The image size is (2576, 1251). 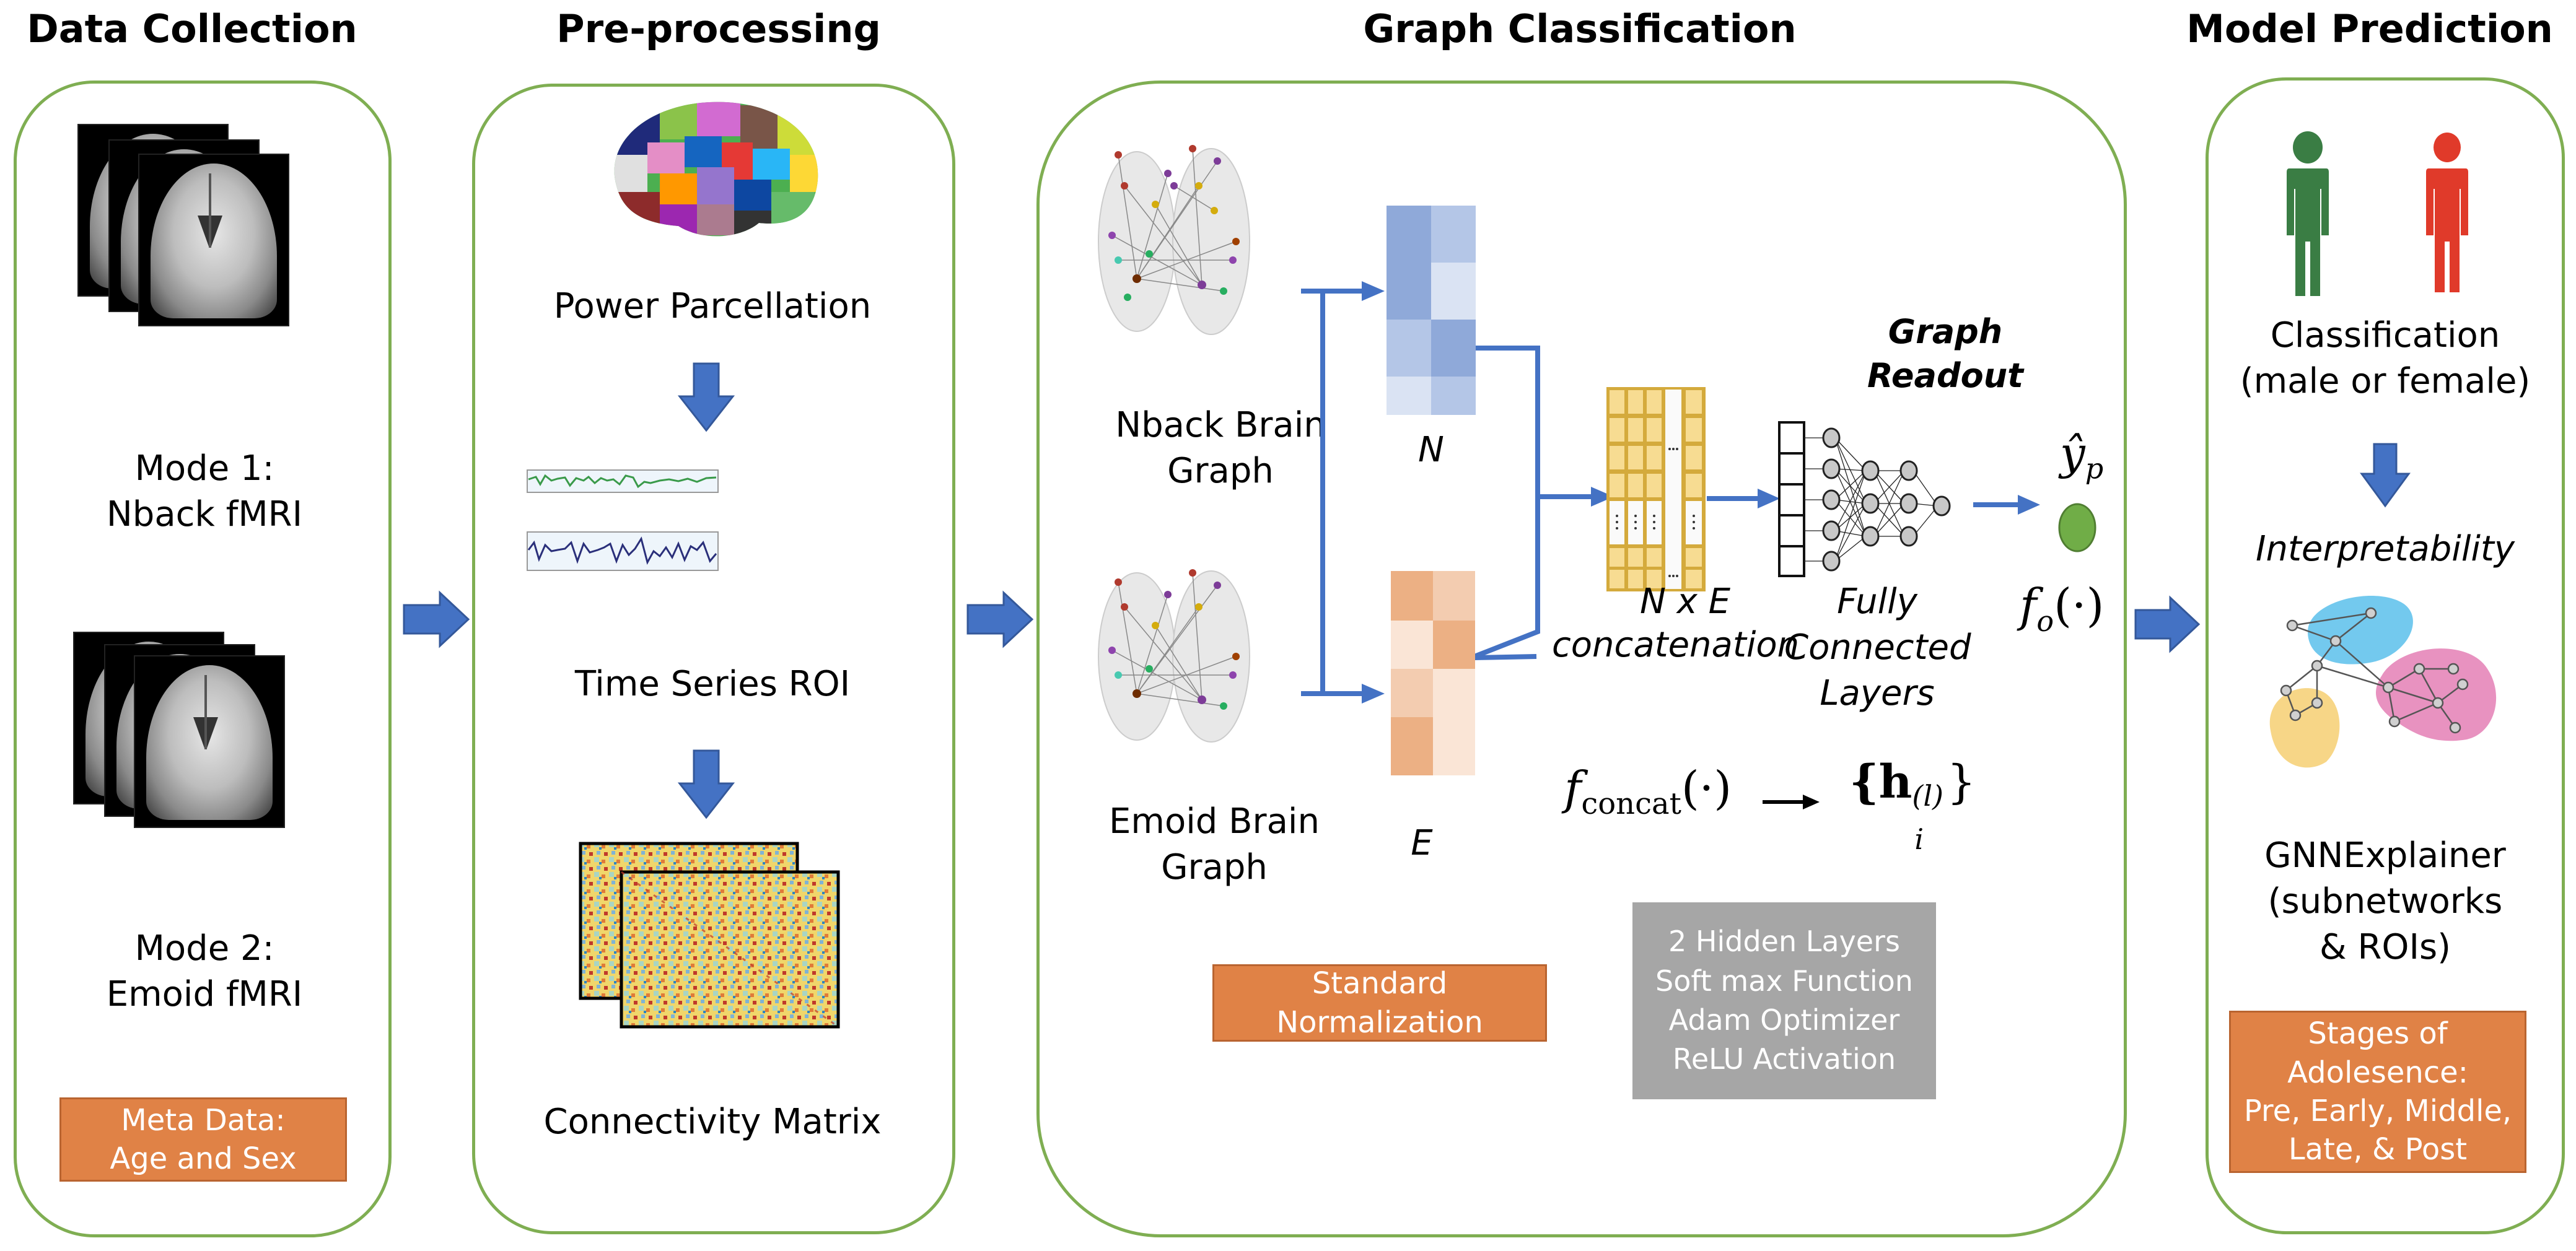 What do you see at coordinates (1877, 647) in the screenshot?
I see `fully-connected-layers-label: Fully Connected Layers` at bounding box center [1877, 647].